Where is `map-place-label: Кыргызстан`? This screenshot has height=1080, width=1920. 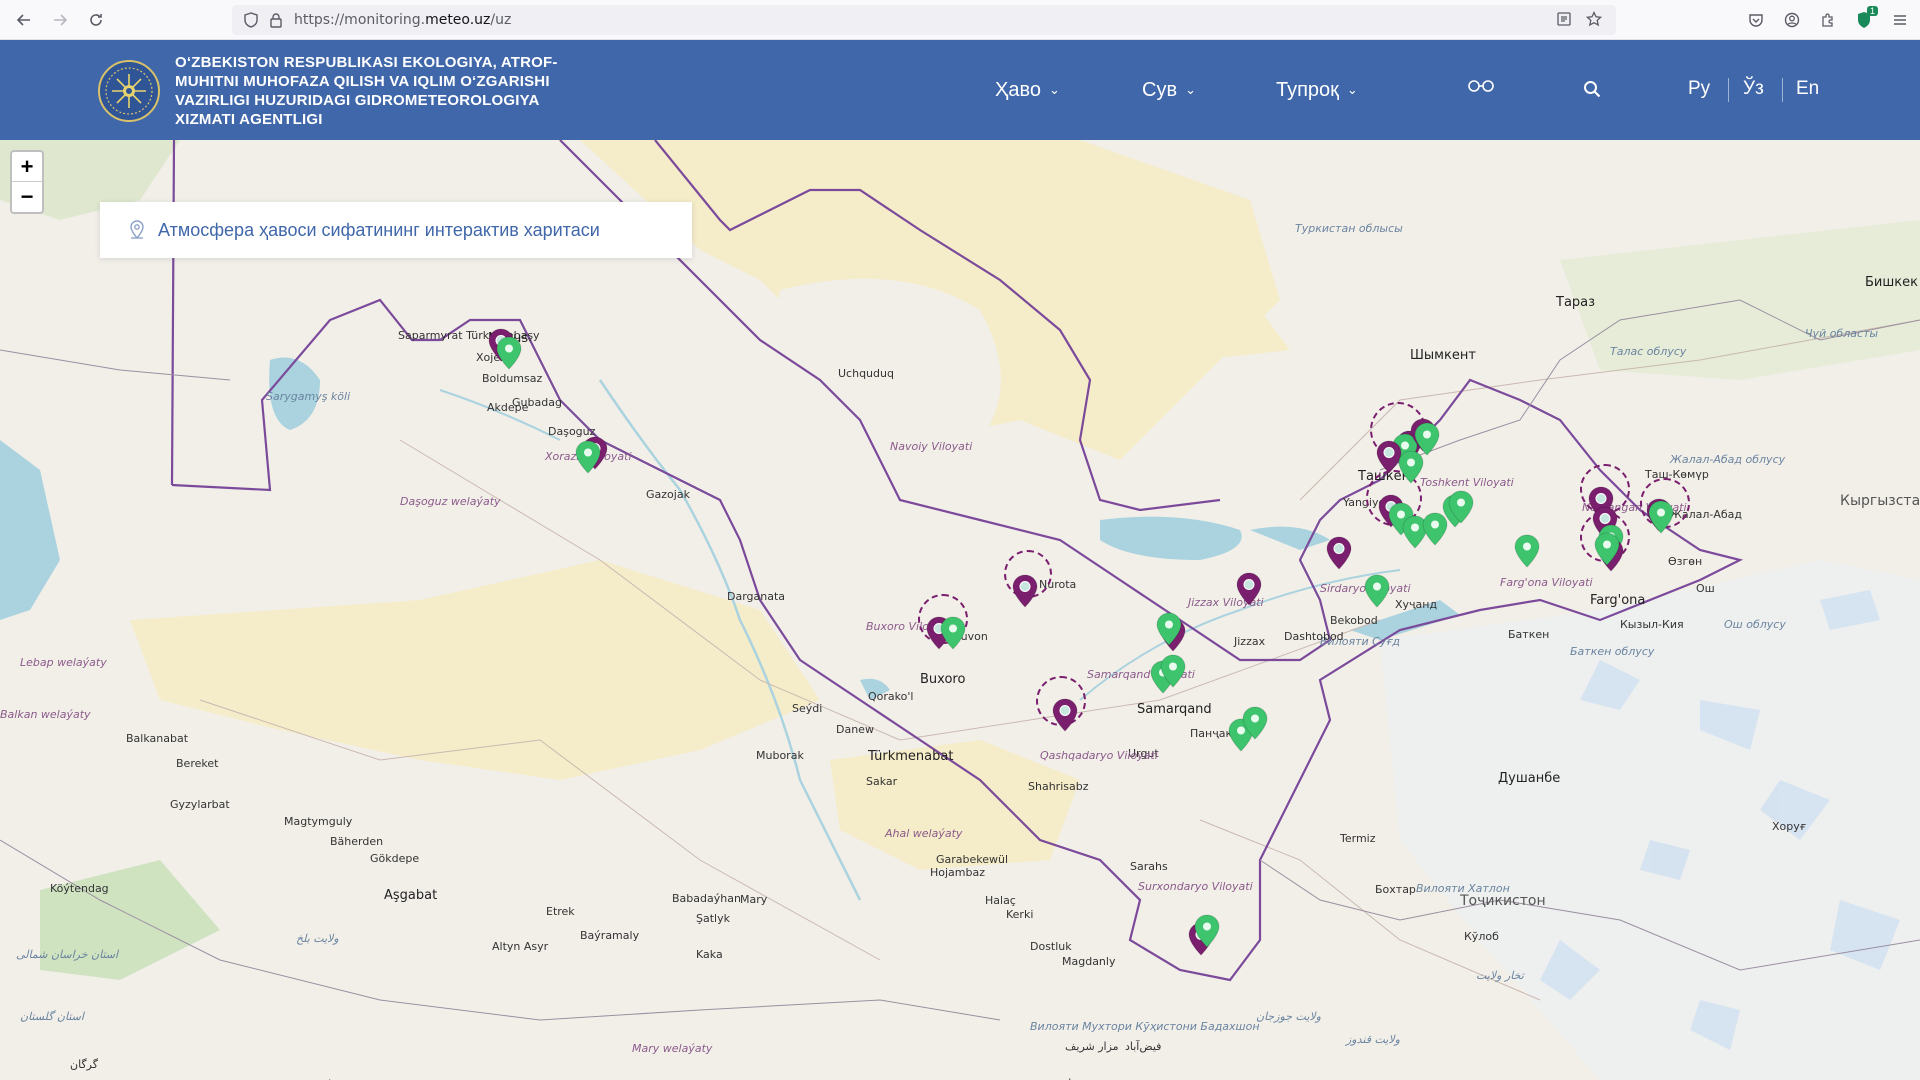 map-place-label: Кыргызстан is located at coordinates (1880, 501).